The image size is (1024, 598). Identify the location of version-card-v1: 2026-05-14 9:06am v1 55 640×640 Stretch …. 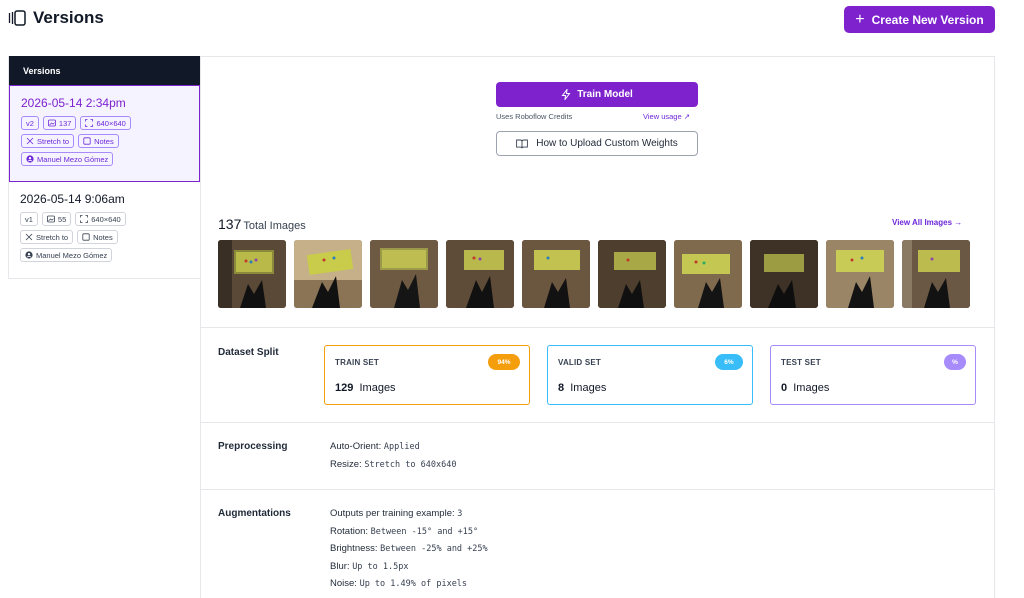
(104, 230).